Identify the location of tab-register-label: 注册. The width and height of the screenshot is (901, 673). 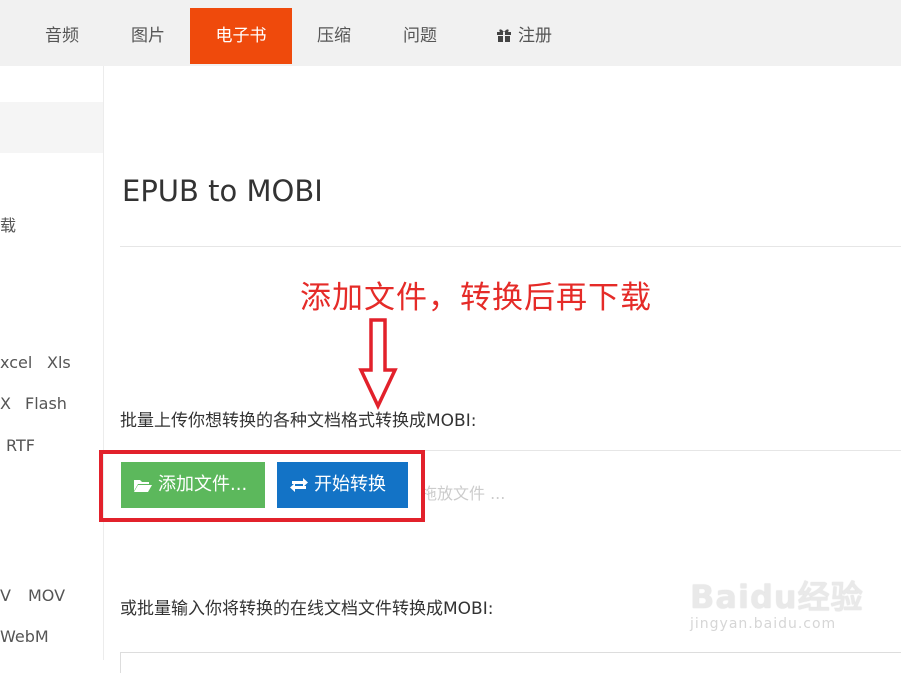
(535, 36).